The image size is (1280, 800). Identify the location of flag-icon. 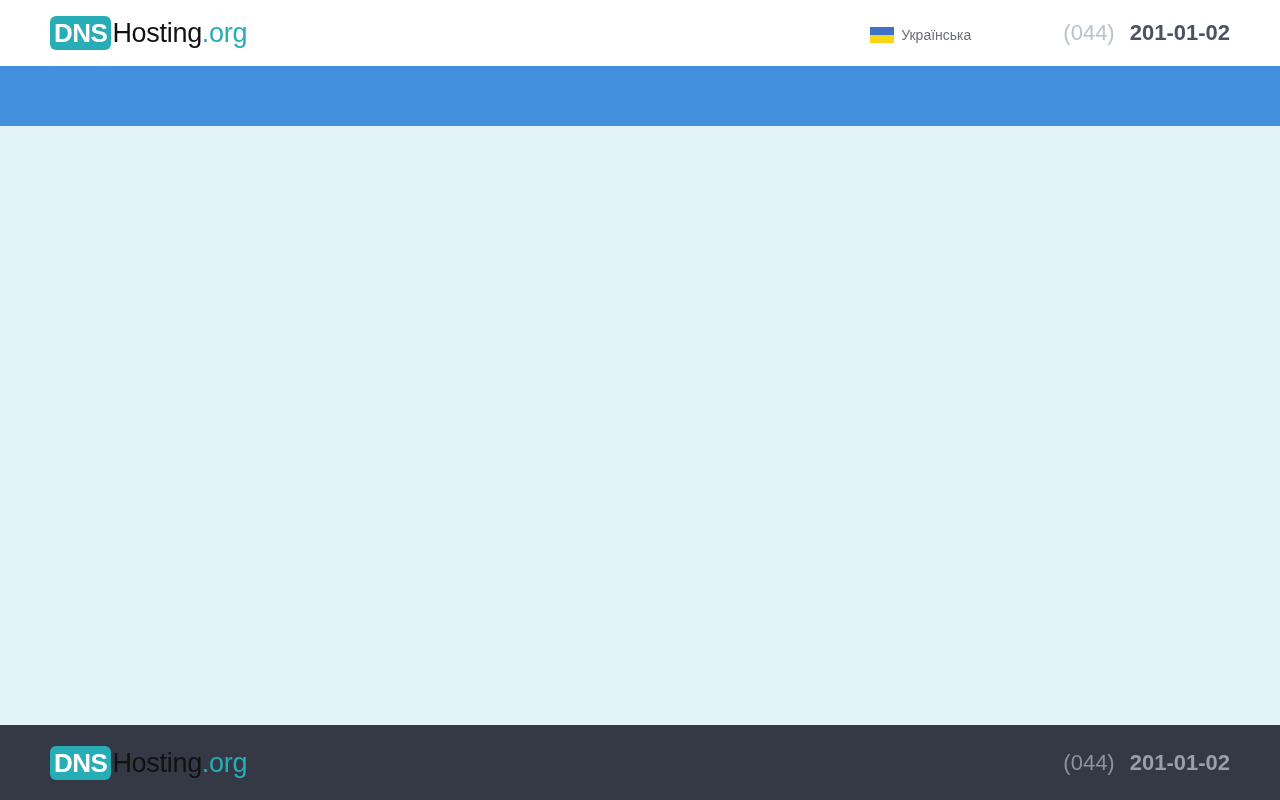
(882, 34).